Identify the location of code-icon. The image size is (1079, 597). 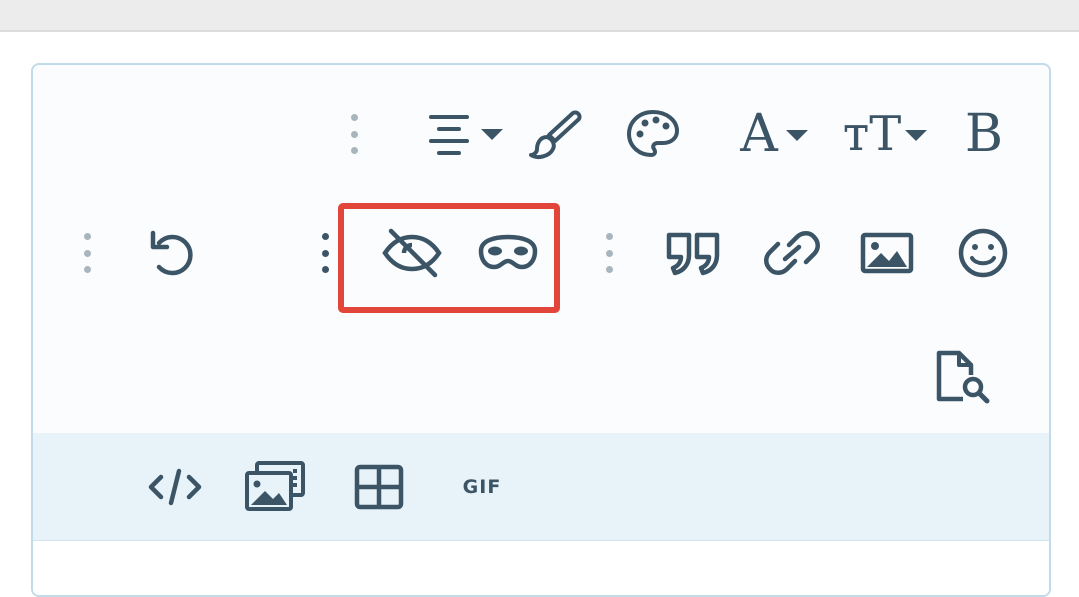
(175, 487).